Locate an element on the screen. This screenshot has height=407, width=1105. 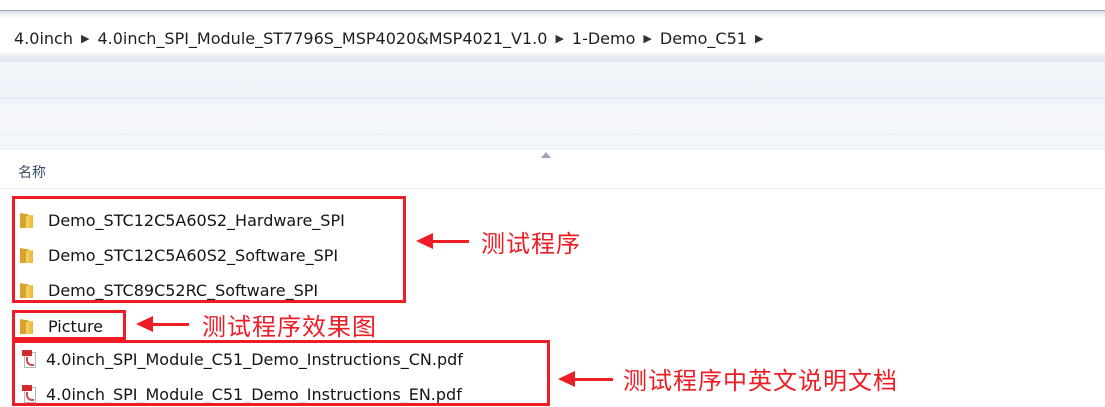
annotation-test-effect-images: 测试程序效果图 is located at coordinates (289, 327).